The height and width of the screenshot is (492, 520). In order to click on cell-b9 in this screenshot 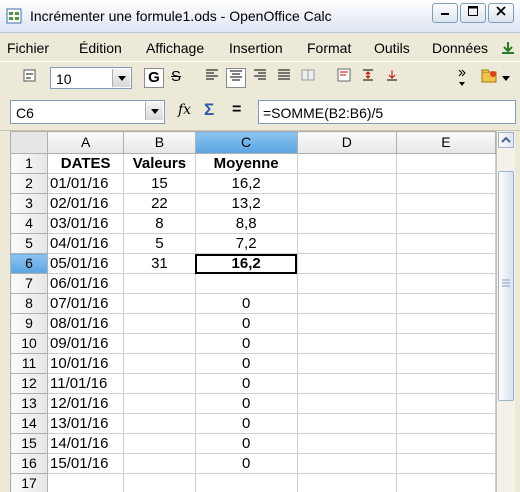, I will do `click(159, 323)`.